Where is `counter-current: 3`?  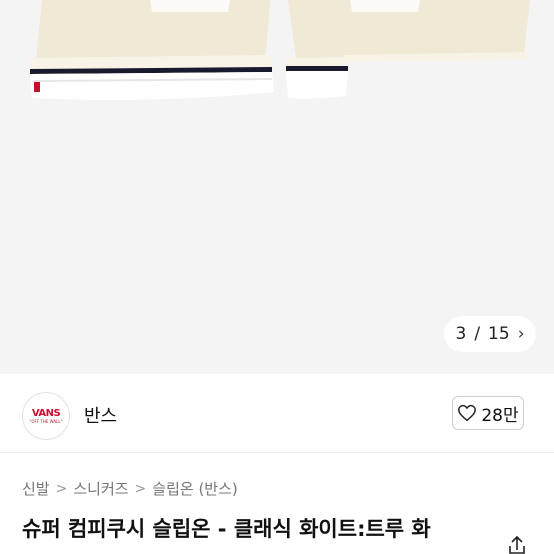
counter-current: 3 is located at coordinates (461, 334).